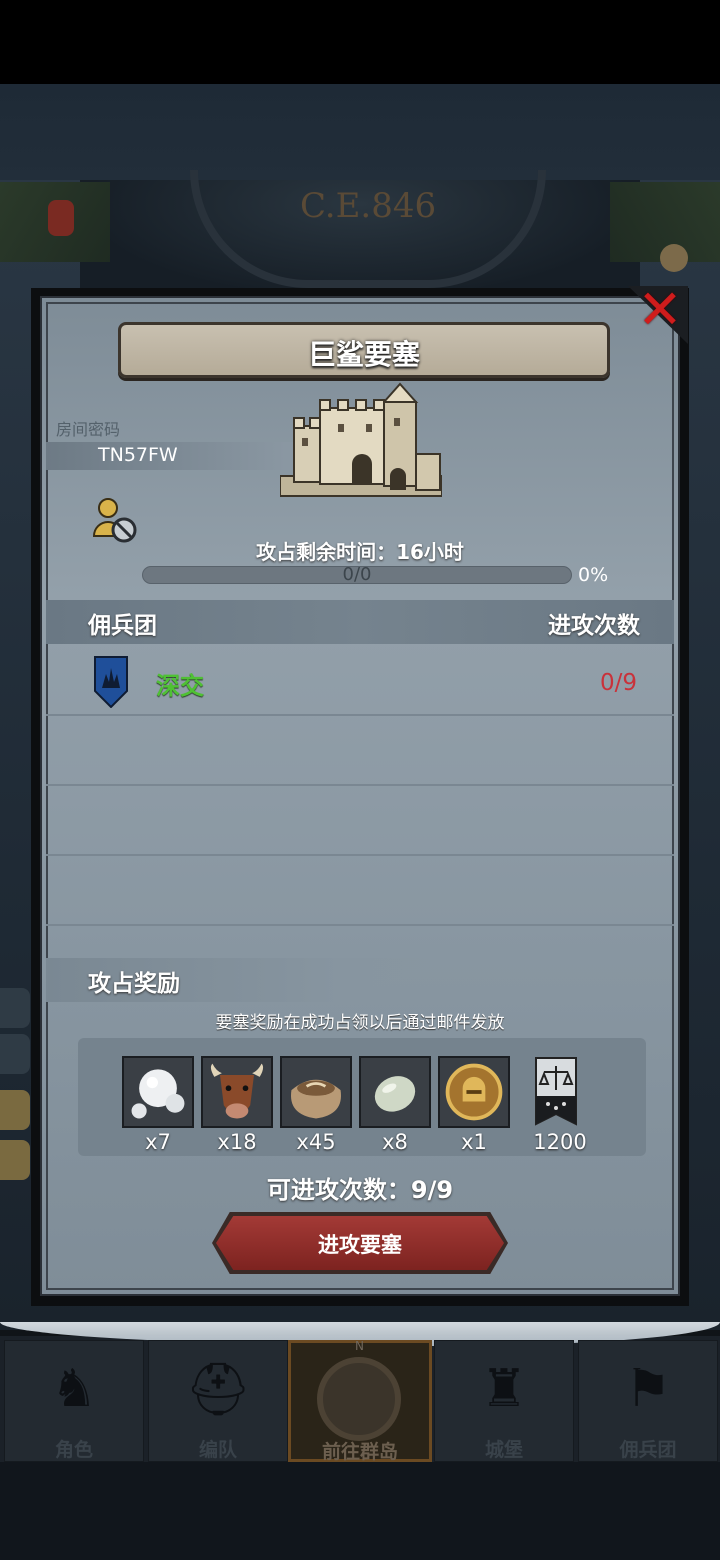 This screenshot has height=1560, width=720. What do you see at coordinates (134, 984) in the screenshot?
I see `rewards-title: 攻占奖励` at bounding box center [134, 984].